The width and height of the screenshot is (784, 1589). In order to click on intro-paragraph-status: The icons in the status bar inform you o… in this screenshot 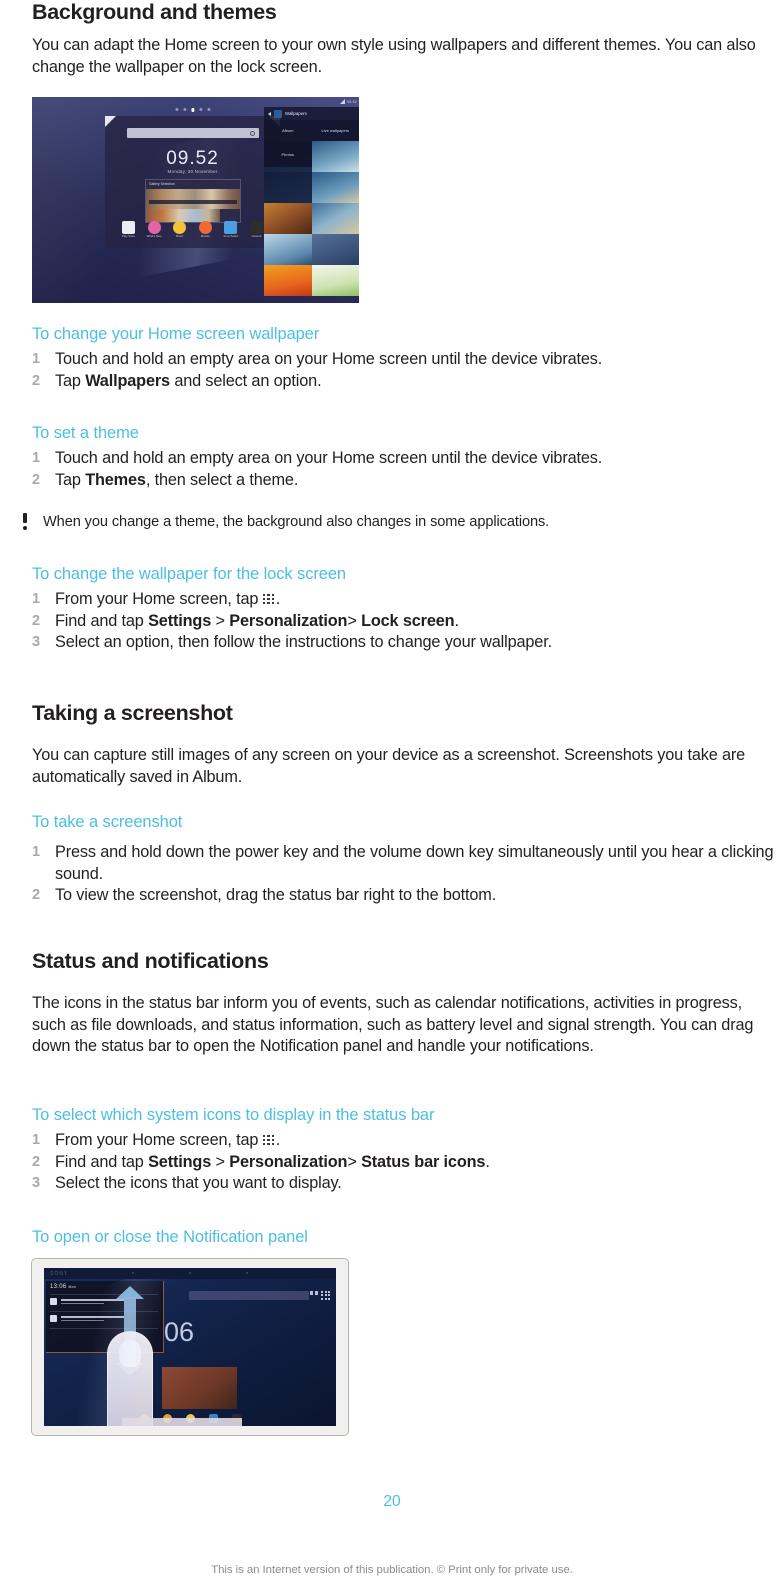, I will do `click(393, 1024)`.